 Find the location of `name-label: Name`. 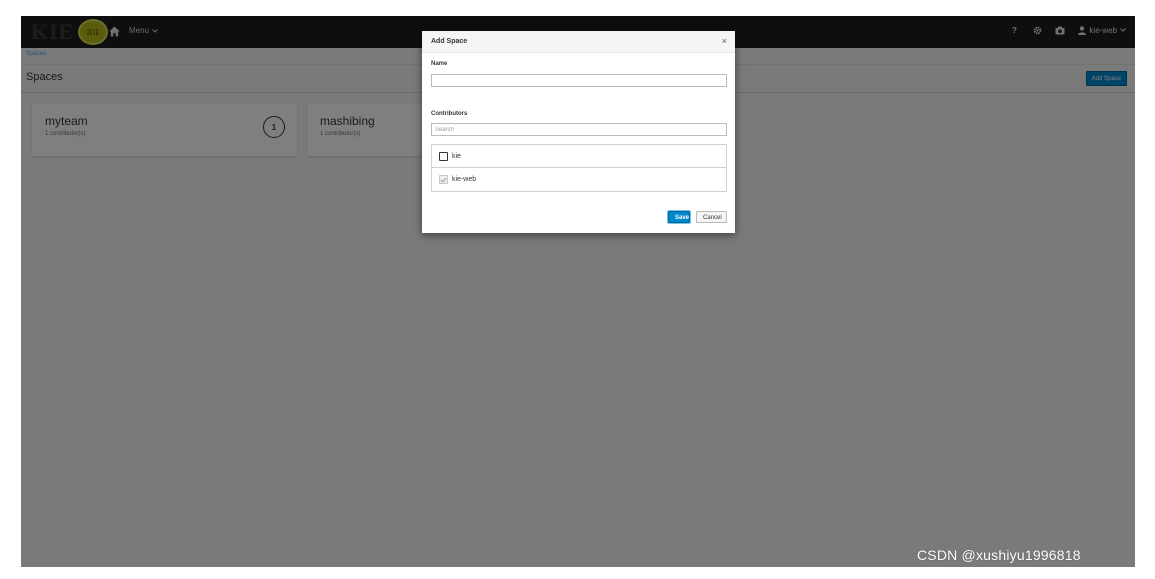

name-label: Name is located at coordinates (439, 64).